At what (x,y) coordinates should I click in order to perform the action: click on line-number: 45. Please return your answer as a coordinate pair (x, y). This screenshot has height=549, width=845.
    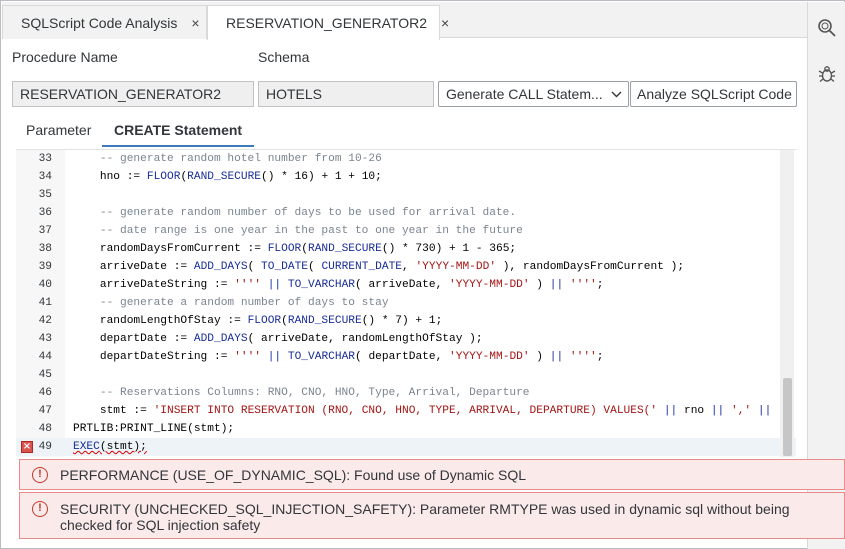
    Looking at the image, I should click on (45, 375).